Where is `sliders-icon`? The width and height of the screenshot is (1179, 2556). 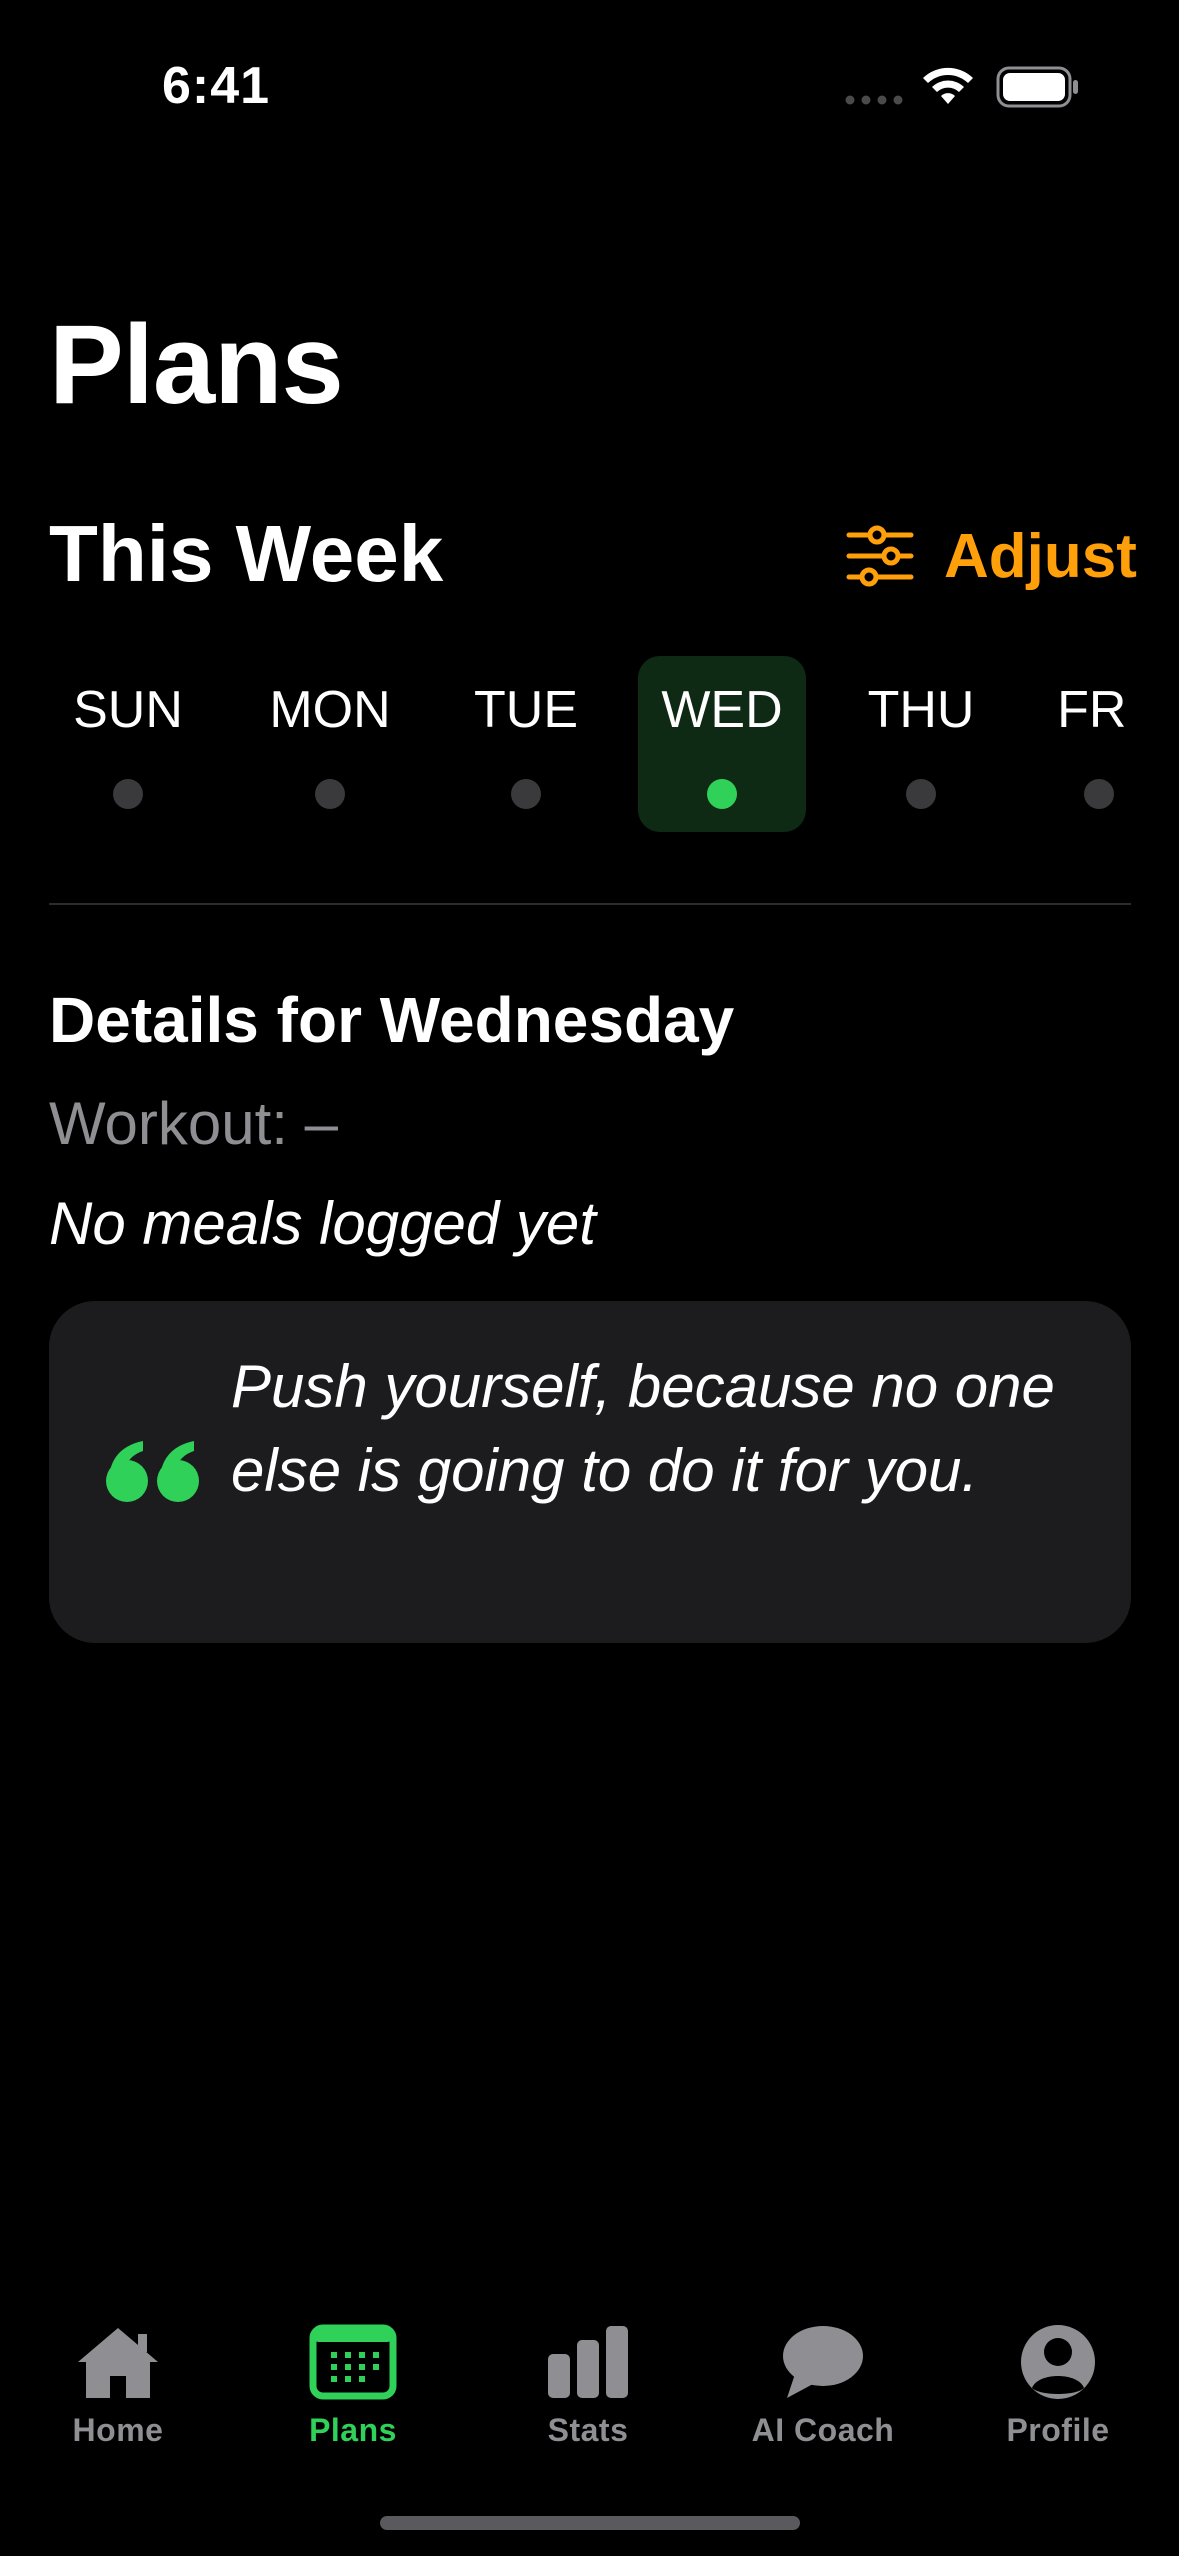 sliders-icon is located at coordinates (880, 556).